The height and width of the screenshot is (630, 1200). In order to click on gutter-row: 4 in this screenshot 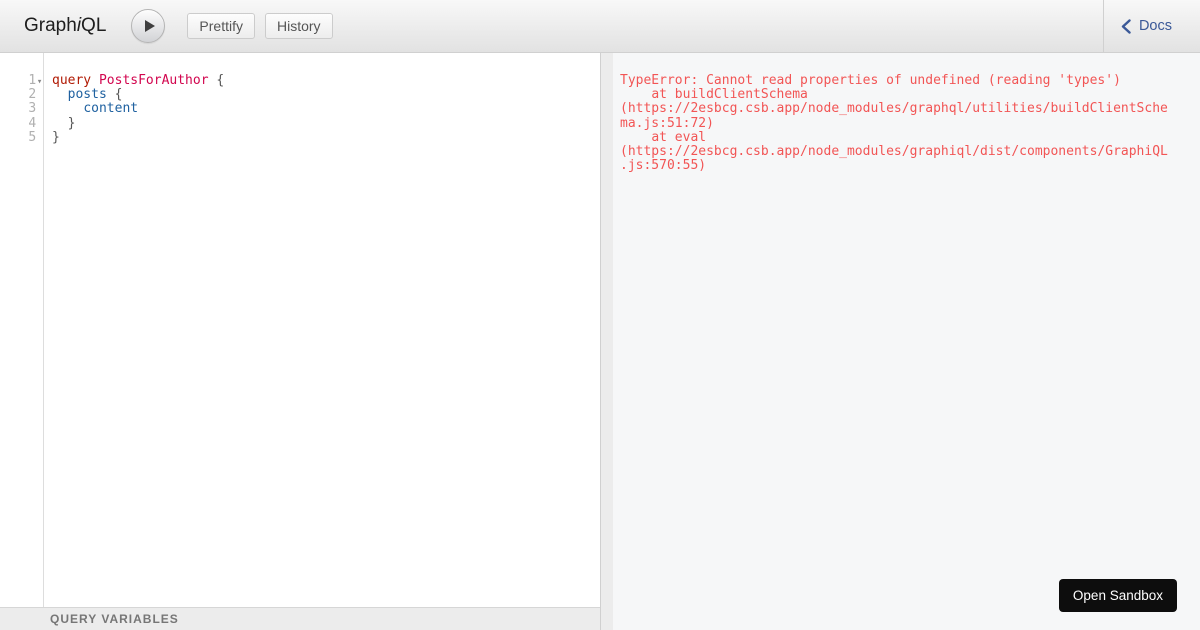, I will do `click(21, 123)`.